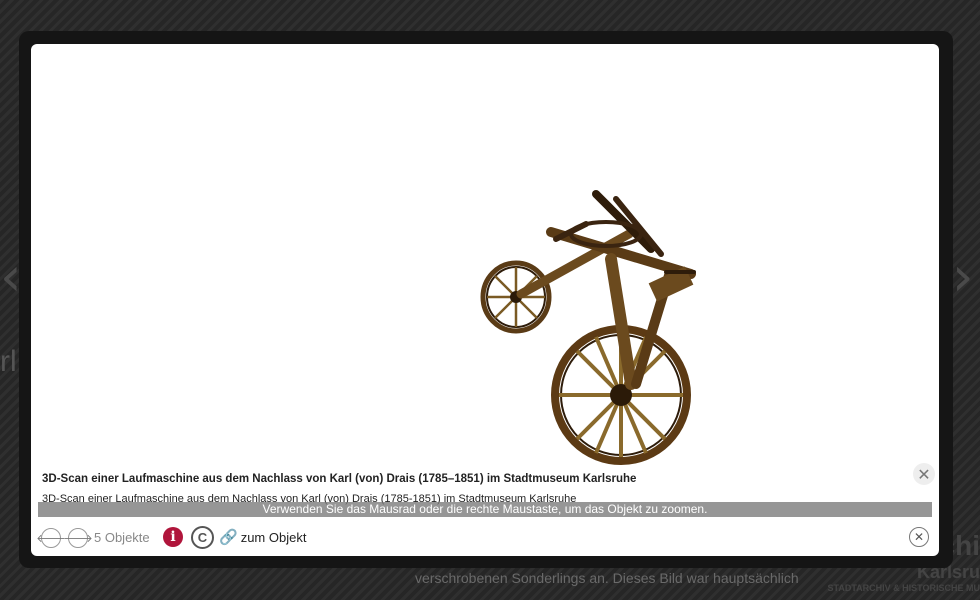  Describe the element at coordinates (963, 276) in the screenshot. I see `background-arrow-right: ›` at that location.